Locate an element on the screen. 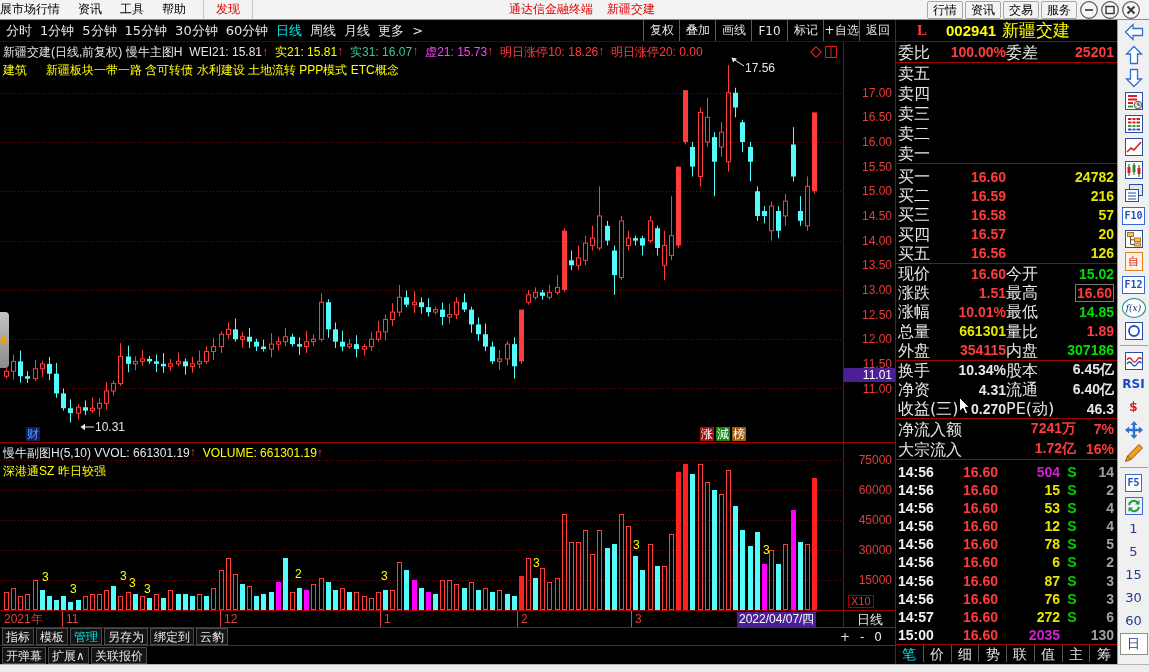  bottom-tab: 指标 is located at coordinates (18, 636).